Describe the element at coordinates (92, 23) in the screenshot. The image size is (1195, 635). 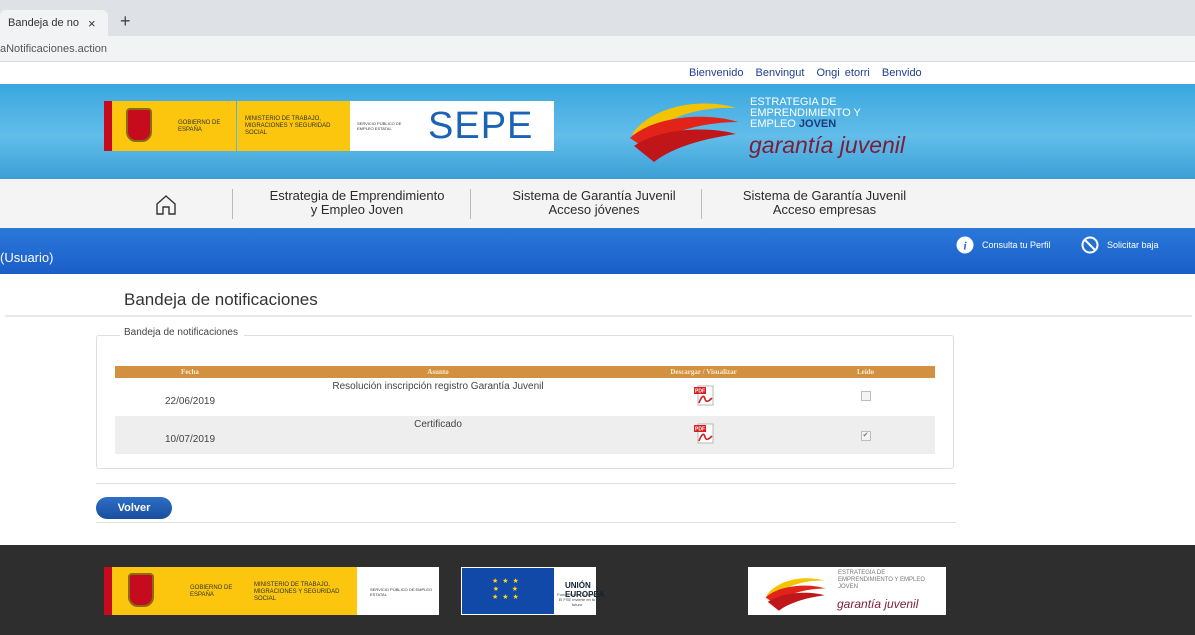
I see `close-icon: ×` at that location.